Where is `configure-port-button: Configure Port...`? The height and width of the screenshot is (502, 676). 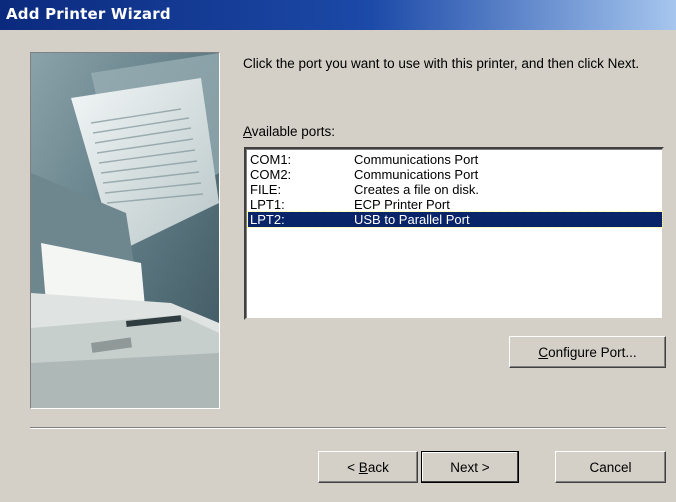 configure-port-button: Configure Port... is located at coordinates (587, 352).